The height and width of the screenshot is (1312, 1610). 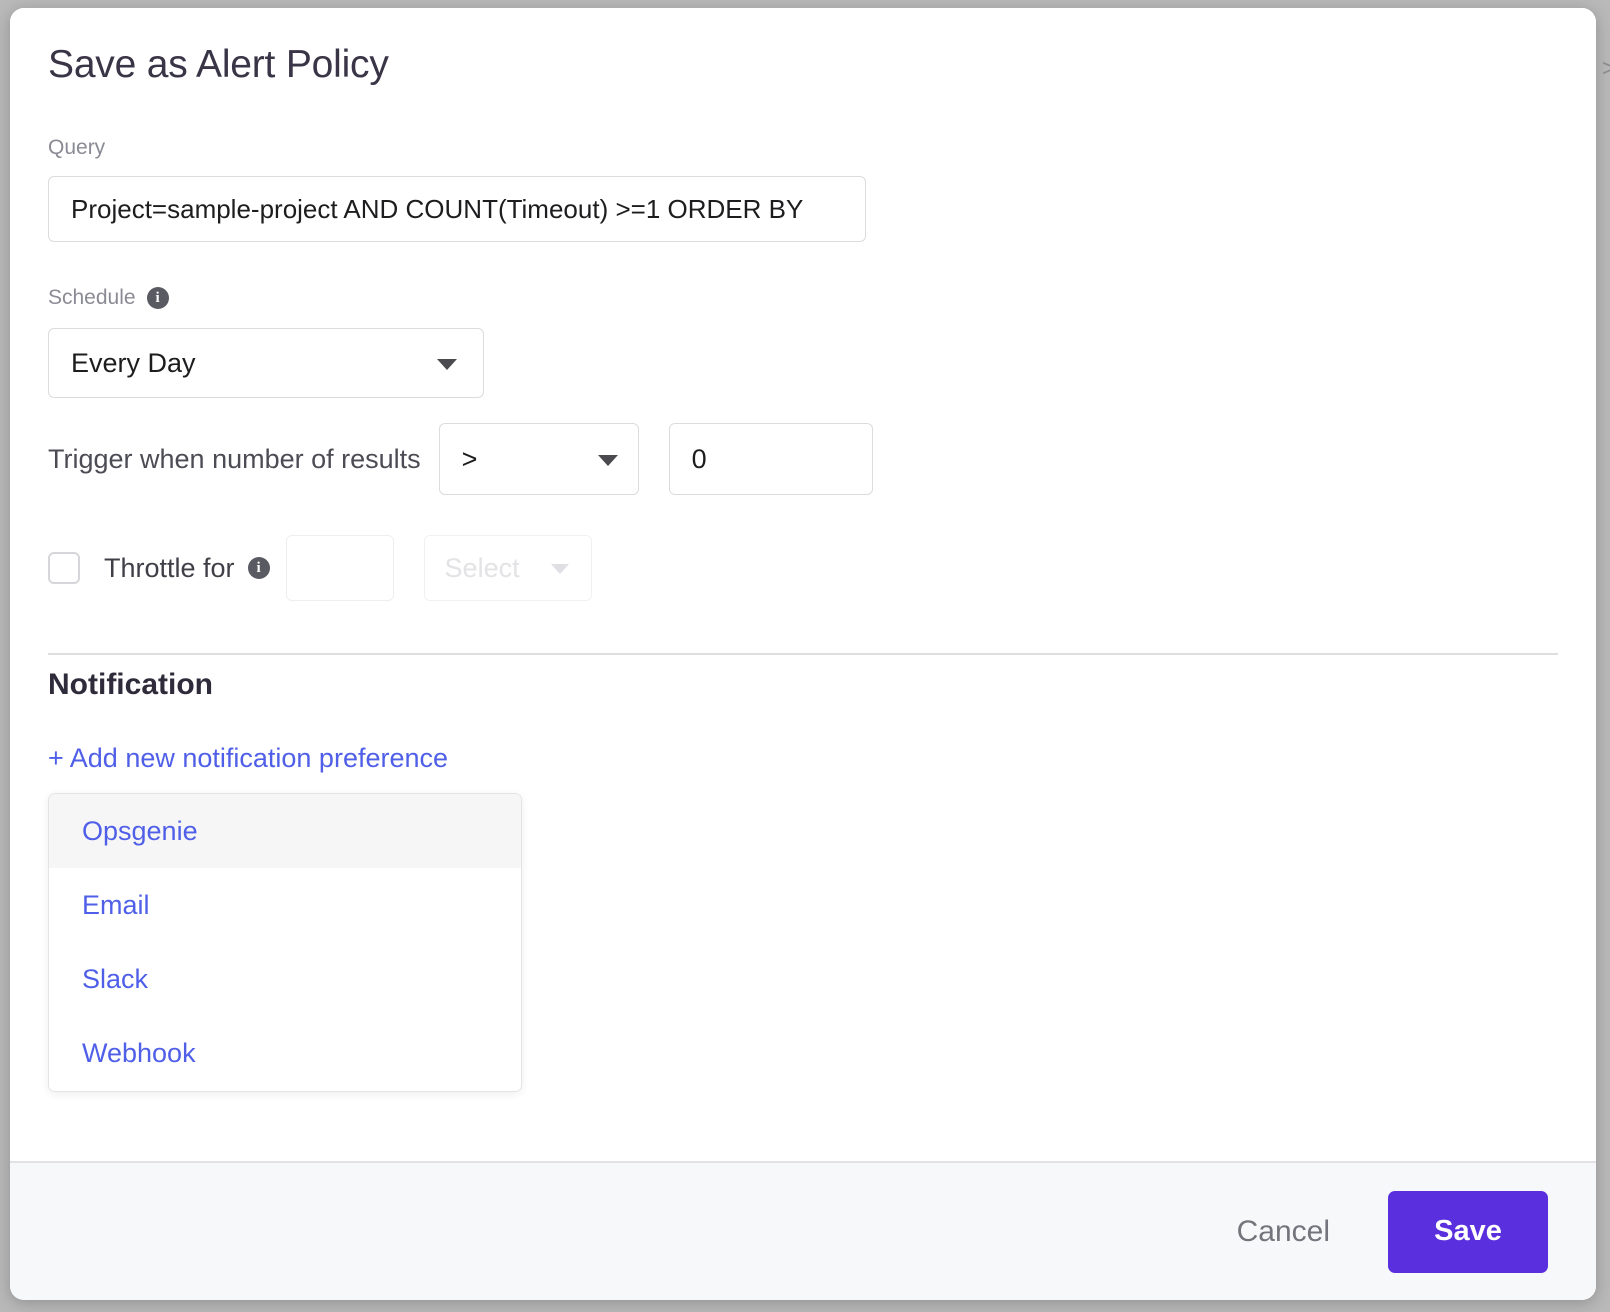 What do you see at coordinates (266, 298) in the screenshot?
I see `schedule-label-row: Schedule i` at bounding box center [266, 298].